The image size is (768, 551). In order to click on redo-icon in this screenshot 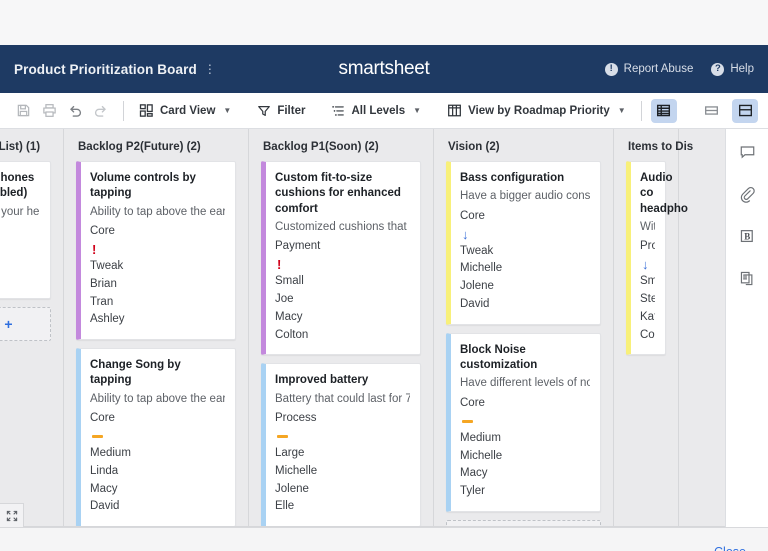, I will do `click(101, 111)`.